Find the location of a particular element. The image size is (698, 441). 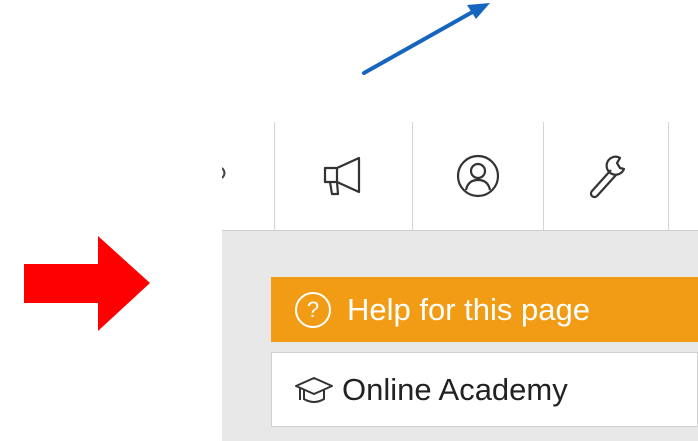

red-annotation-arrow is located at coordinates (87, 283).